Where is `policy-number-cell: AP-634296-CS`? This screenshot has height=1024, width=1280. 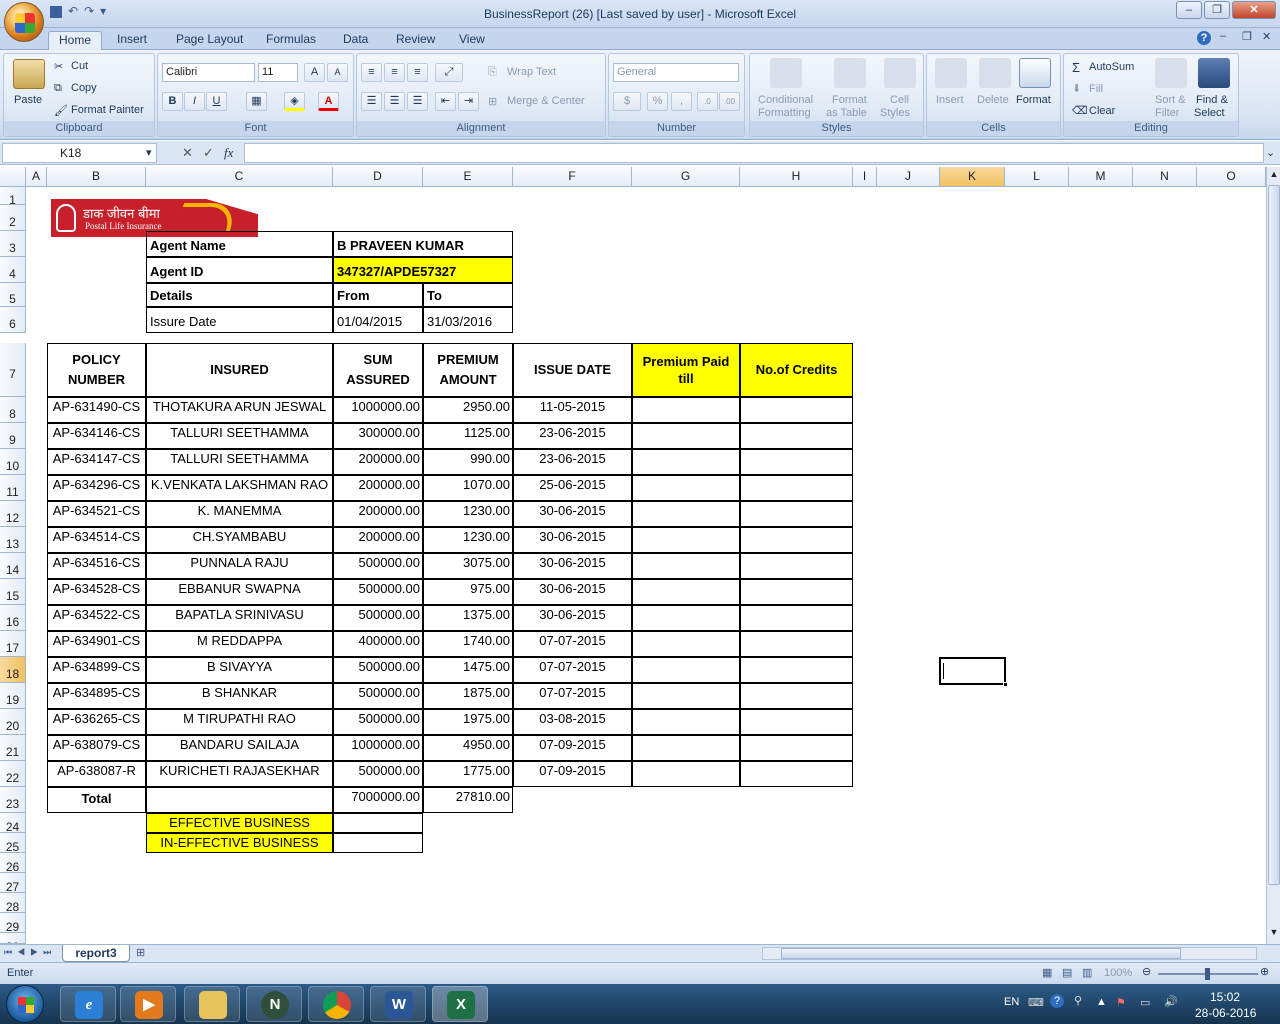 policy-number-cell: AP-634296-CS is located at coordinates (96, 488).